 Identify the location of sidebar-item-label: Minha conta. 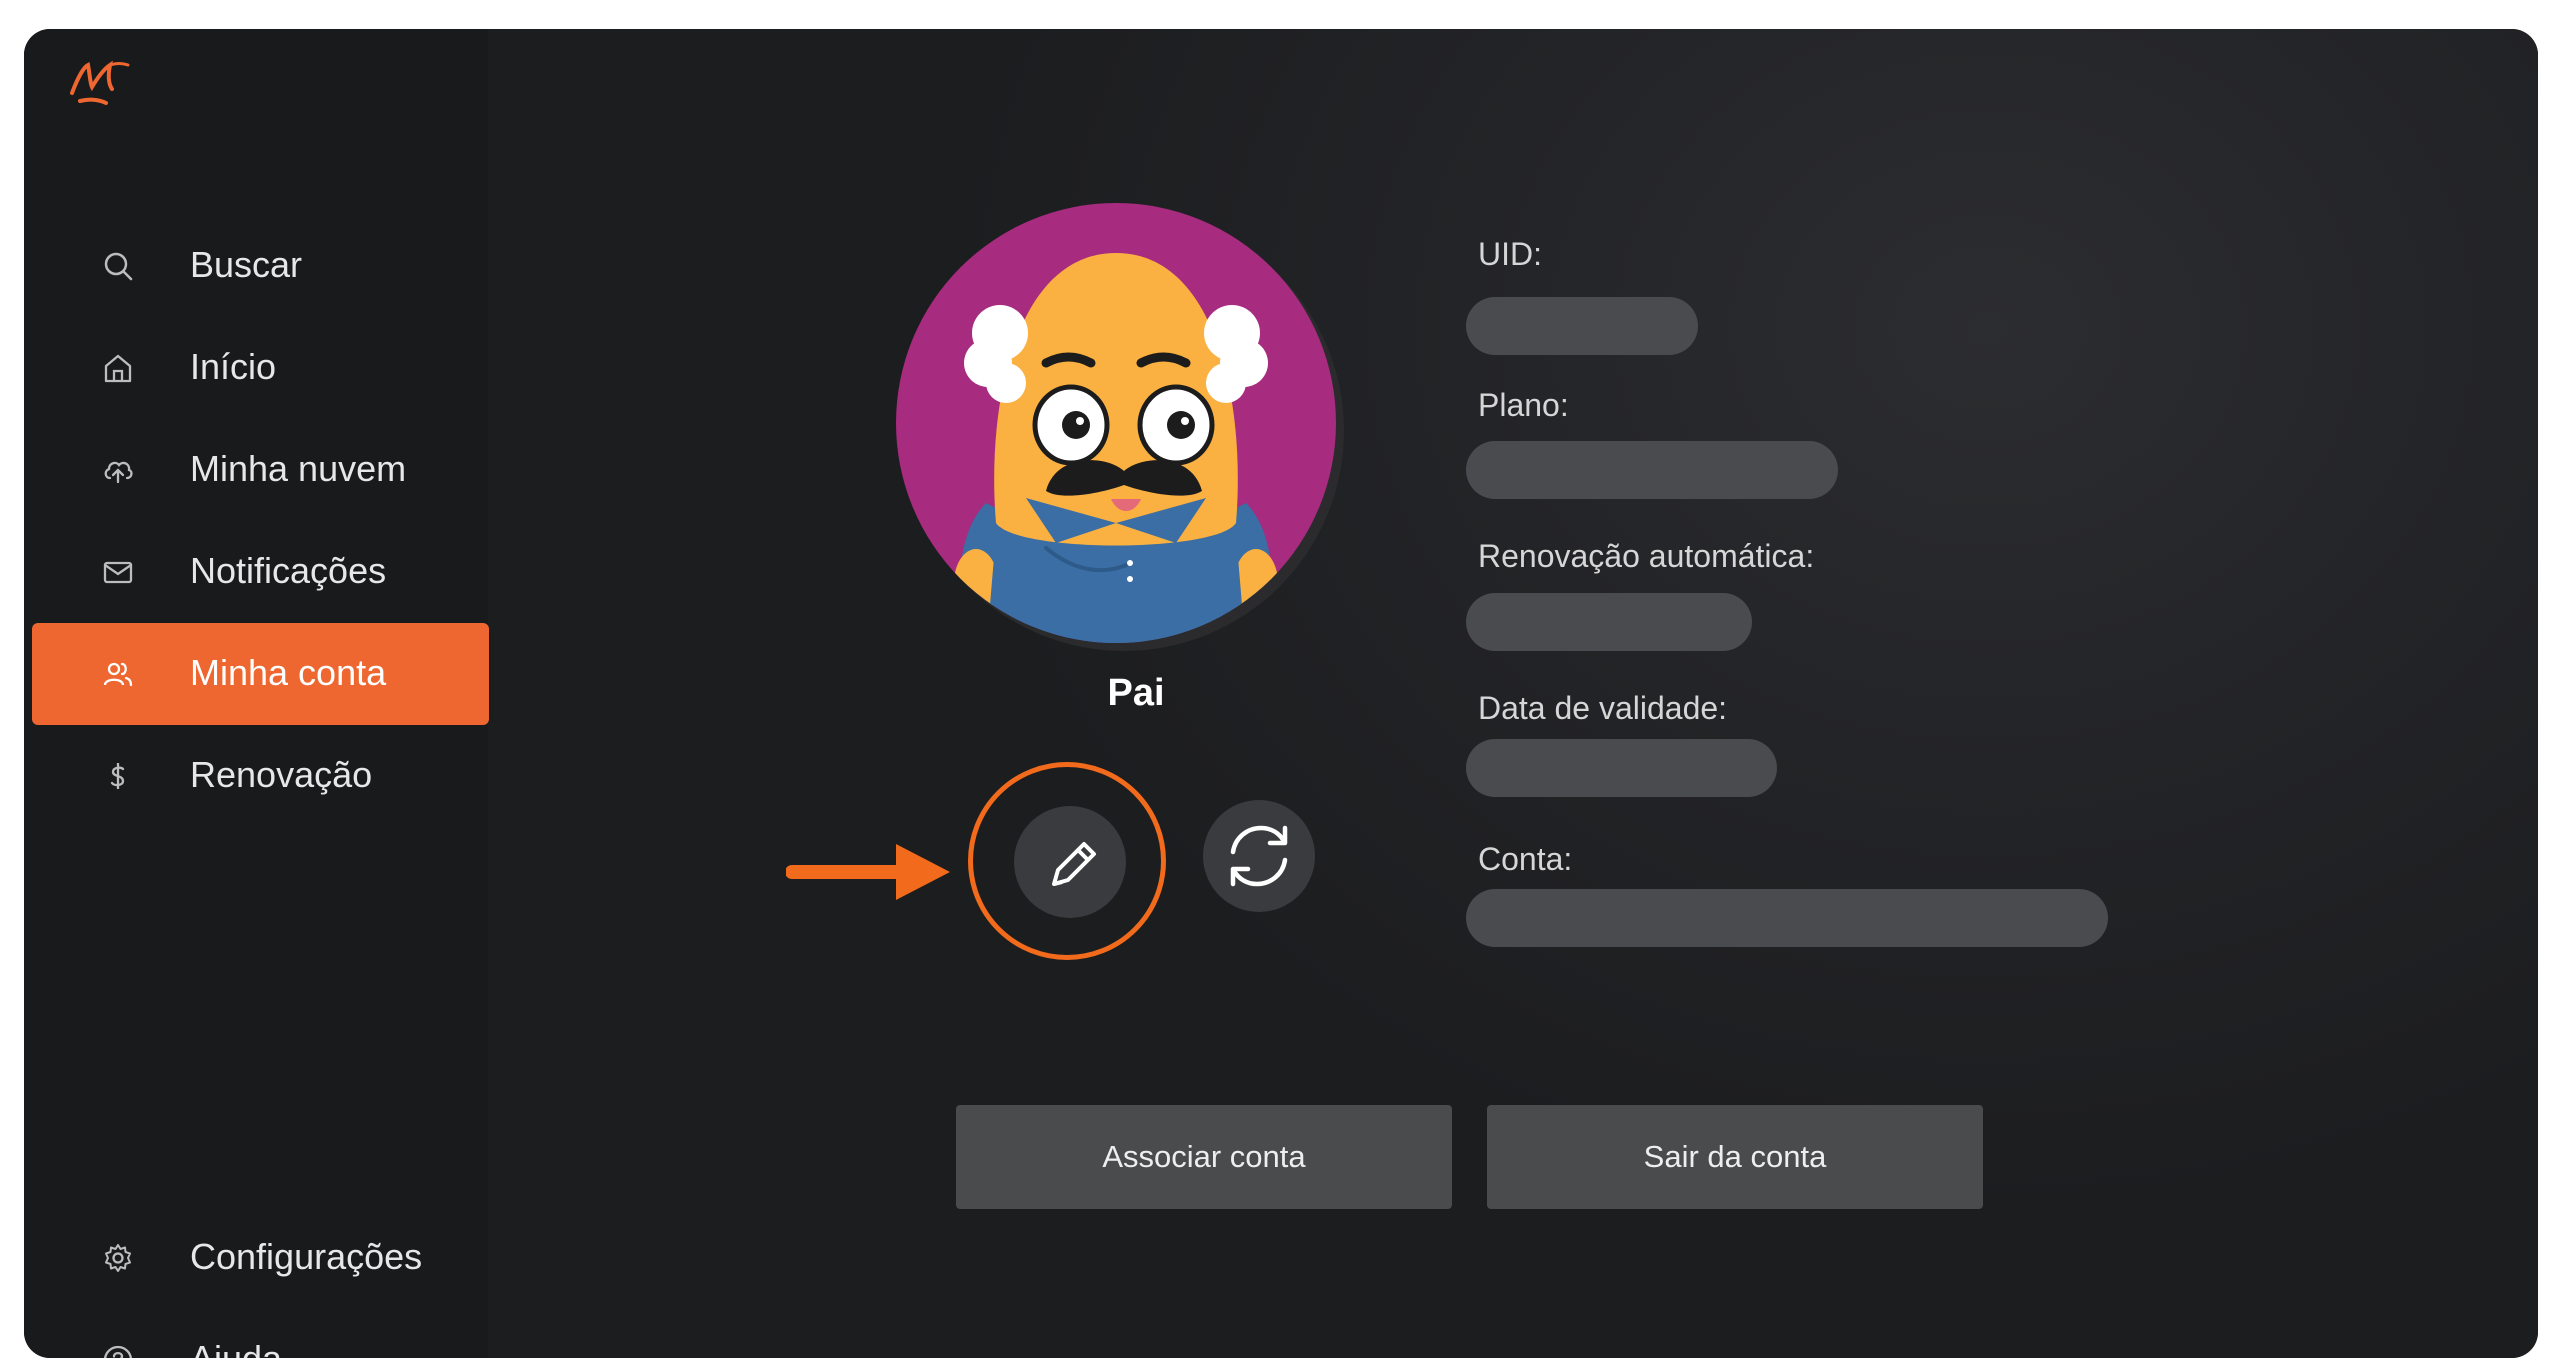
(288, 672).